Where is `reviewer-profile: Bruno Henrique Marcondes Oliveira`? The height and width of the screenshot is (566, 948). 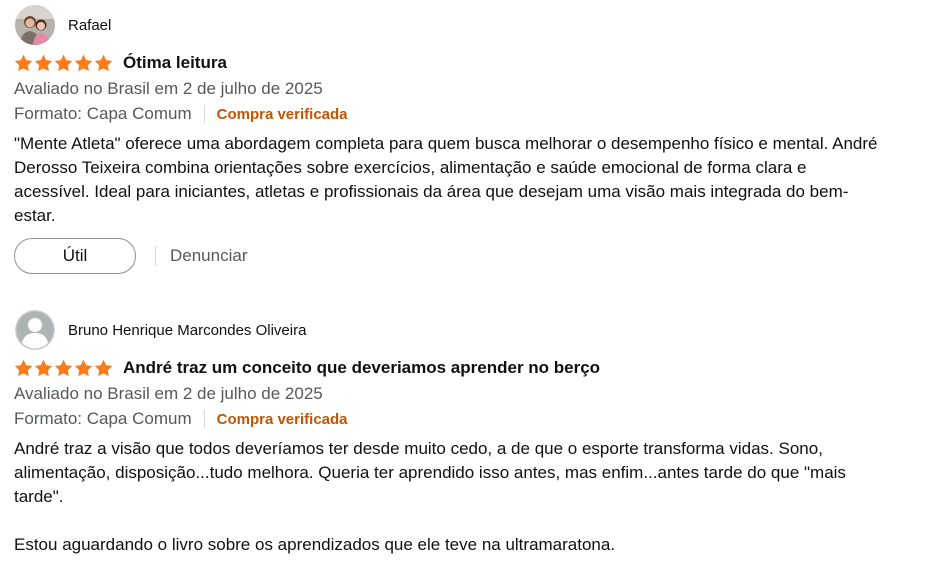 reviewer-profile: Bruno Henrique Marcondes Oliveira is located at coordinates (464, 330).